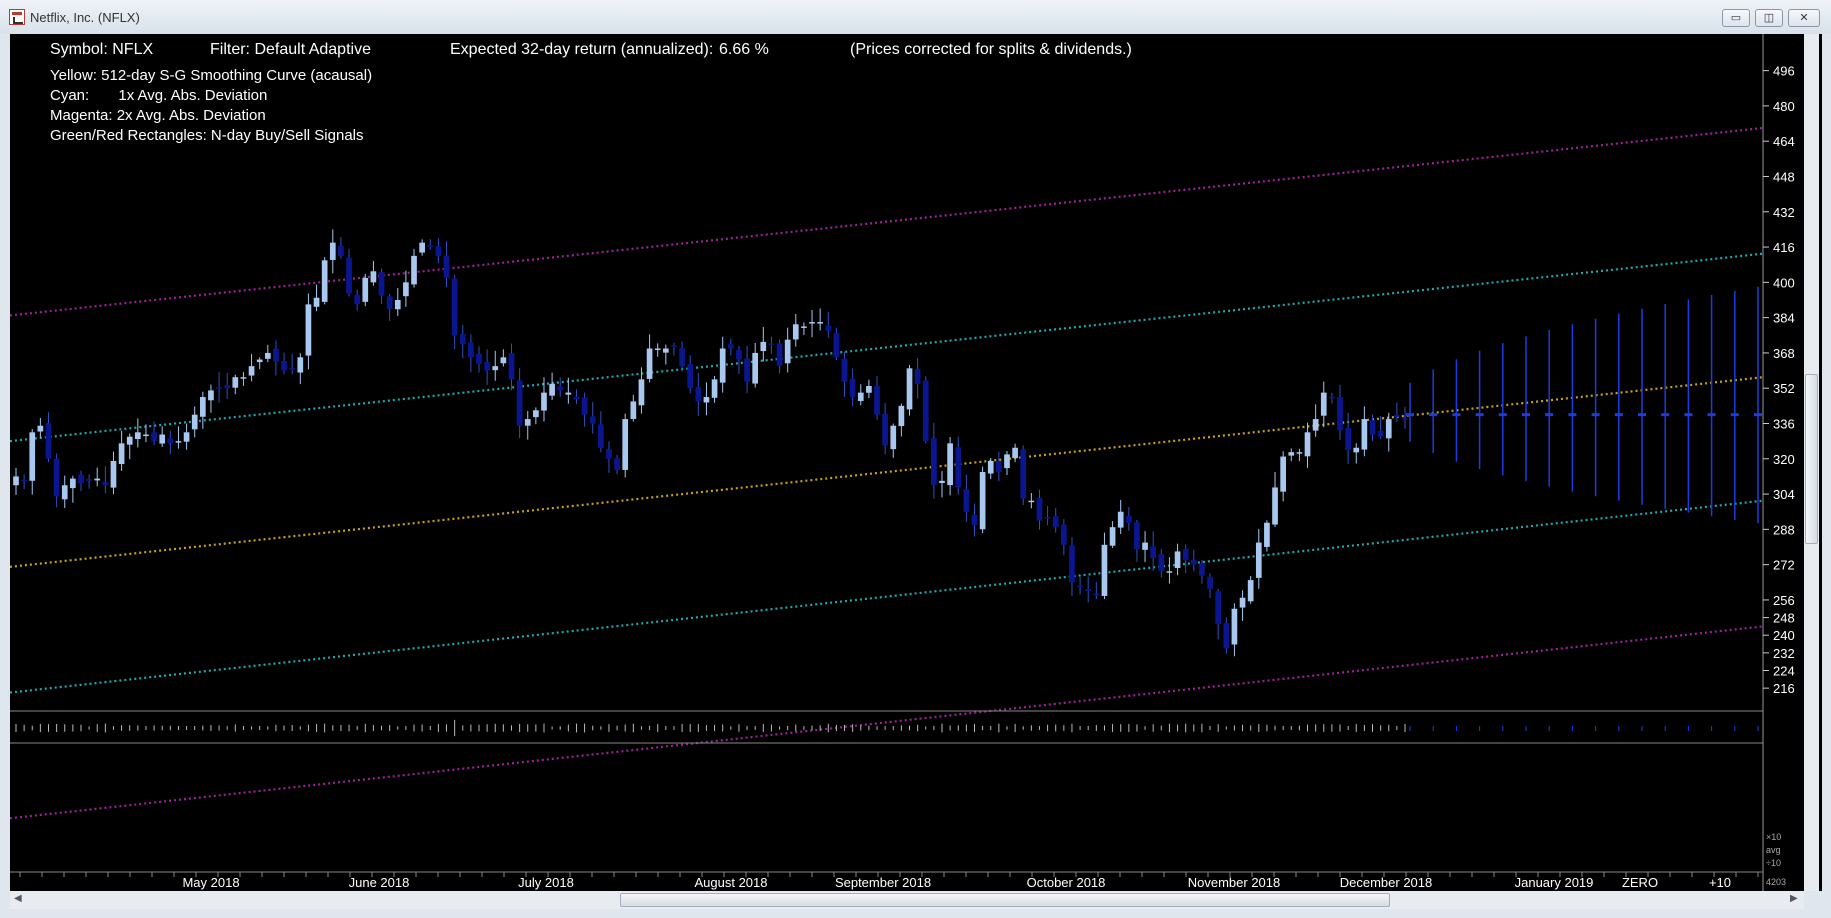 This screenshot has height=918, width=1831. Describe the element at coordinates (101, 49) in the screenshot. I see `symbol-label: Symbol: NFLX` at that location.